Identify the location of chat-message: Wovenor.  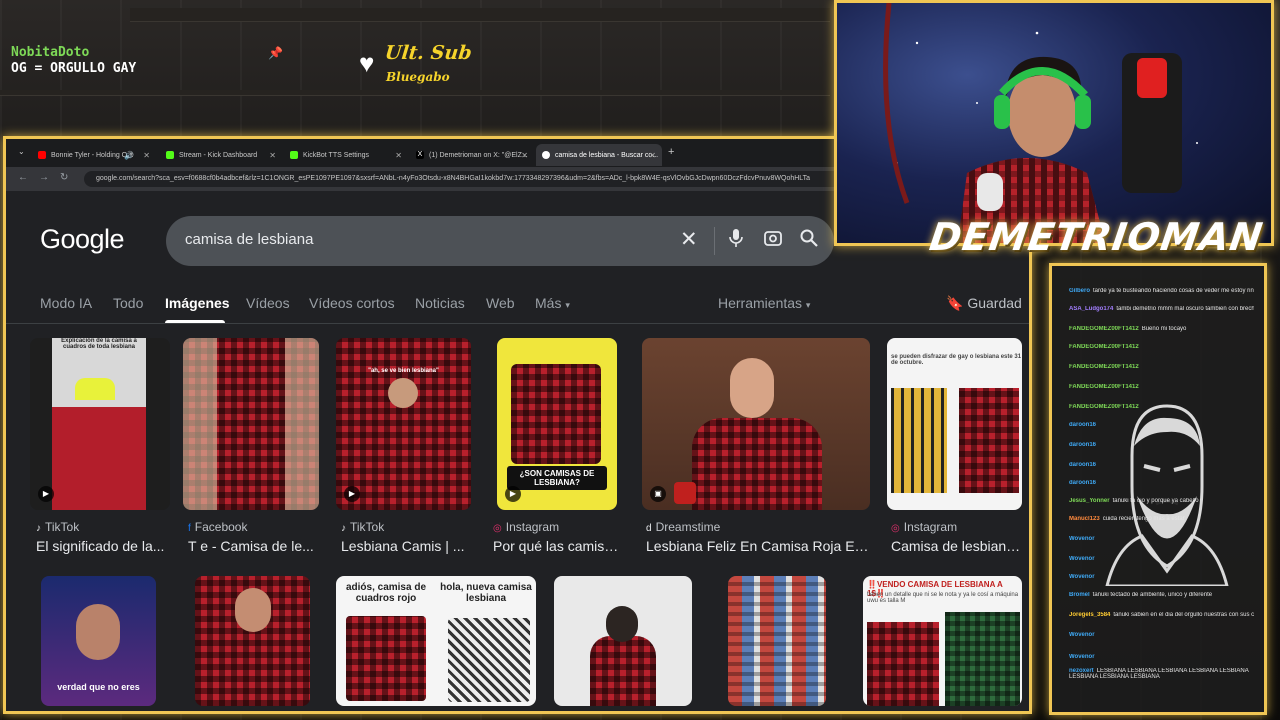
(1161, 539).